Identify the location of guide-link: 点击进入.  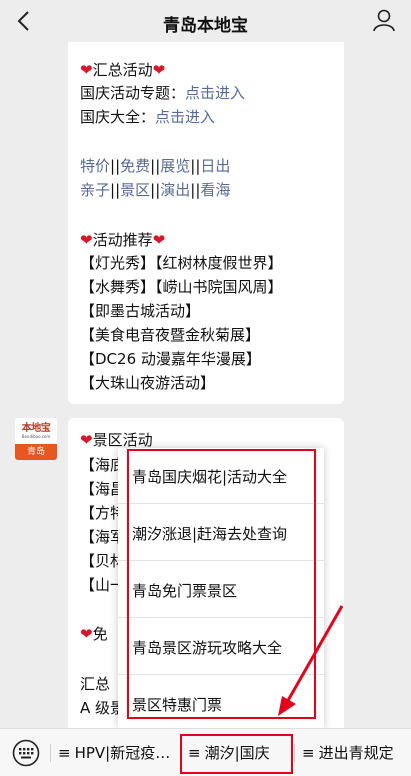
(185, 117).